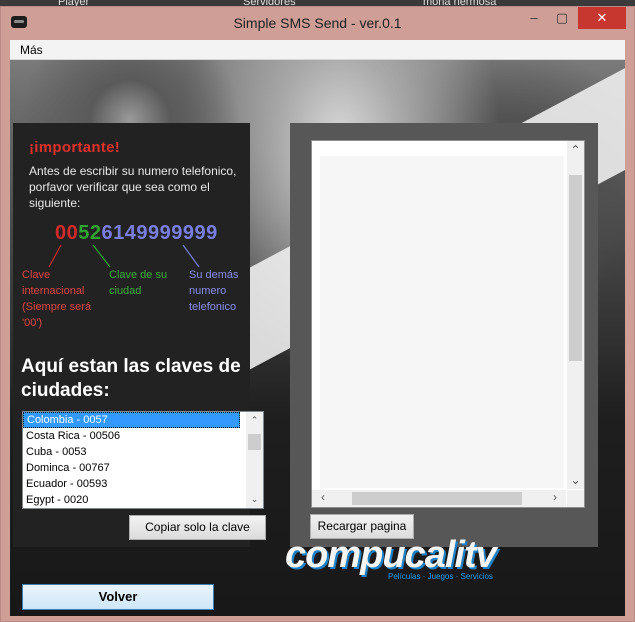  Describe the element at coordinates (602, 18) in the screenshot. I see `close-button: ✕` at that location.